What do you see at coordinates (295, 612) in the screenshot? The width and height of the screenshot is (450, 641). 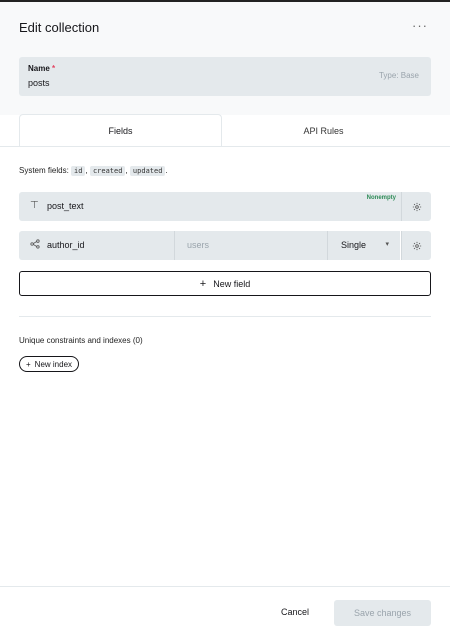 I see `cancel-button: Cancel` at bounding box center [295, 612].